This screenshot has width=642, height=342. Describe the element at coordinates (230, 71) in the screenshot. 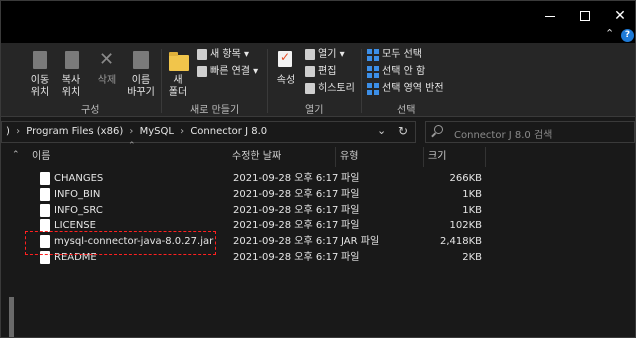

I see `easy-access-label: 빠른 연결` at that location.